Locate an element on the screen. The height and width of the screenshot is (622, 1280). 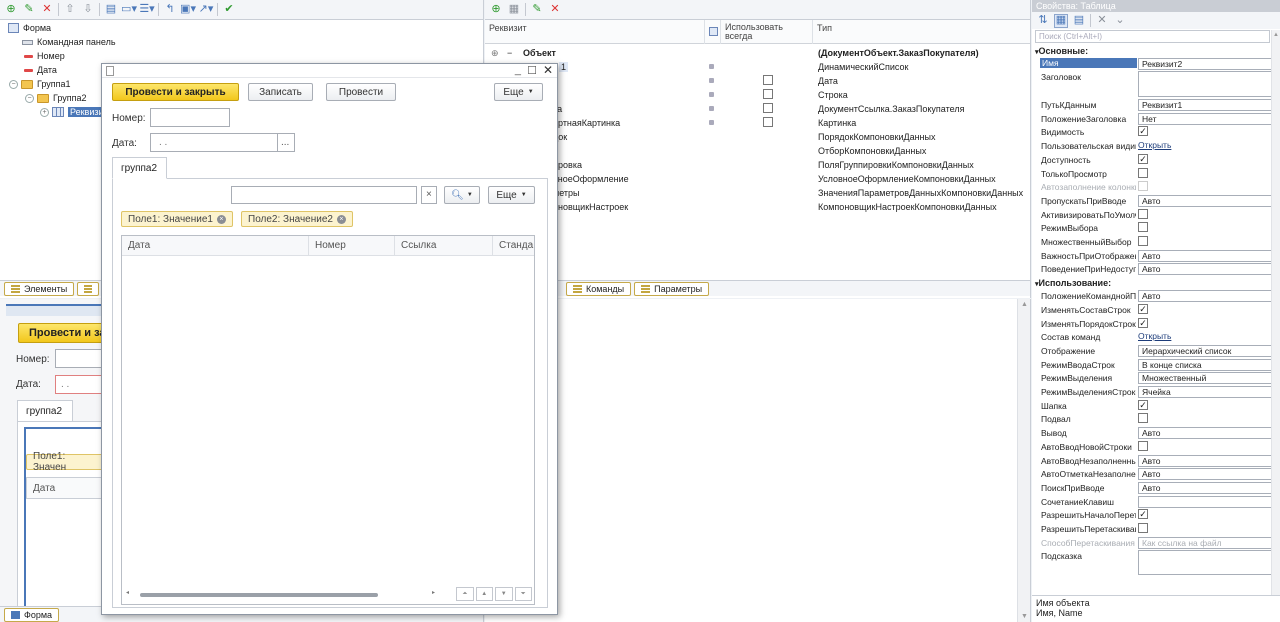
attribute-row: 1 ДинамическийСписок is located at coordinates (757, 67).